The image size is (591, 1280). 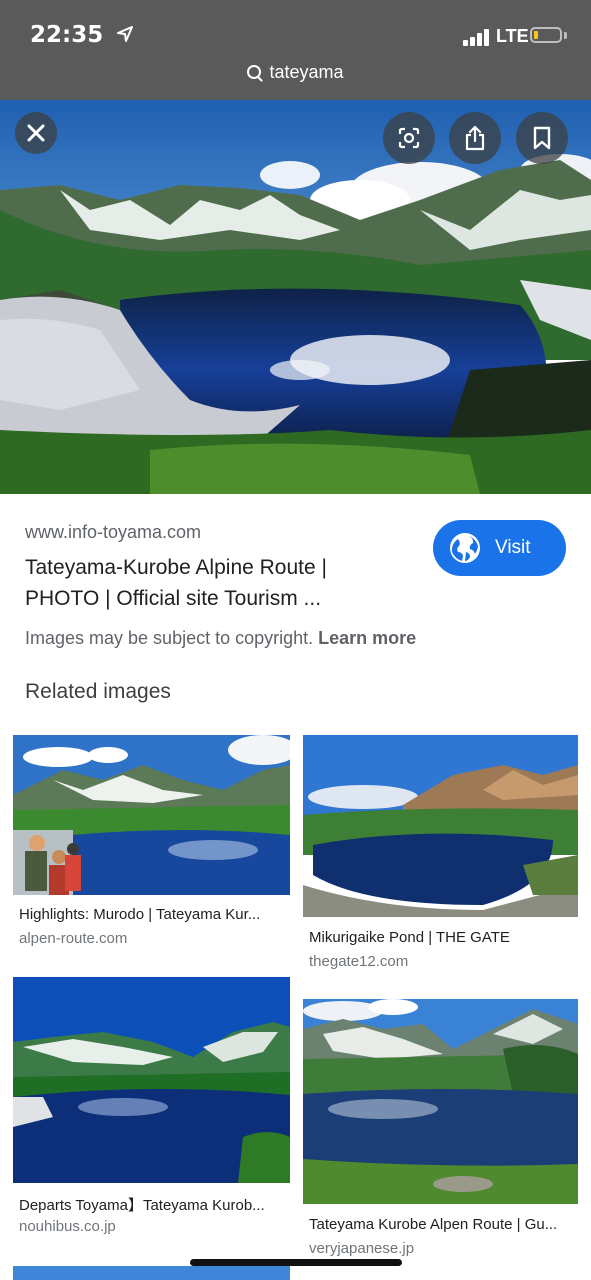 I want to click on close-icon, so click(x=36, y=133).